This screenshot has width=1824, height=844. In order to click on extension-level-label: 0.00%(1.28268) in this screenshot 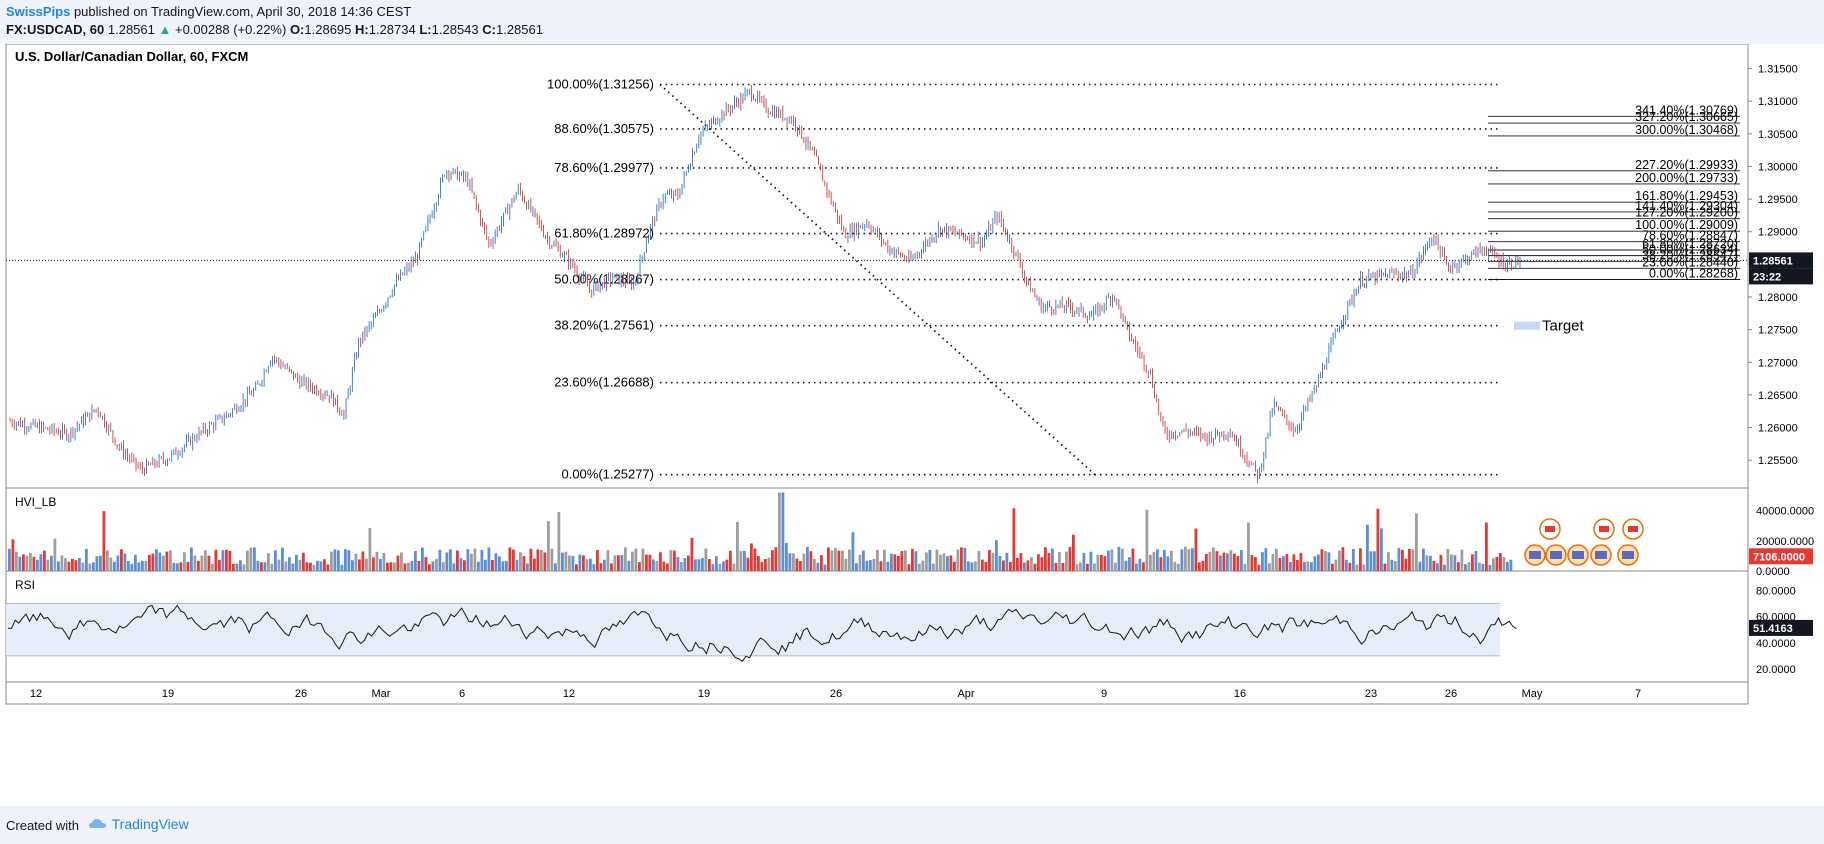, I will do `click(1693, 274)`.